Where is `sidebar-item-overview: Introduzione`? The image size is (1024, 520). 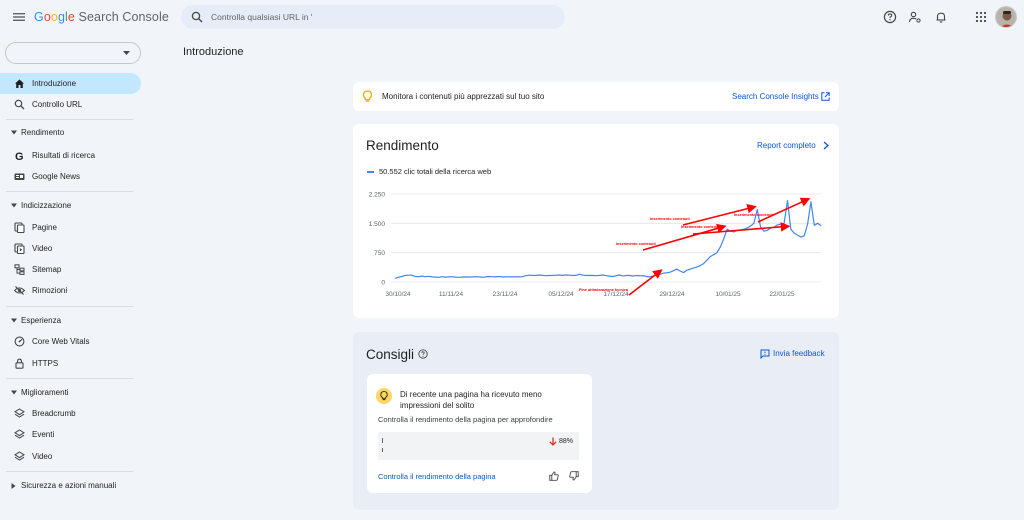 sidebar-item-overview: Introduzione is located at coordinates (70, 83).